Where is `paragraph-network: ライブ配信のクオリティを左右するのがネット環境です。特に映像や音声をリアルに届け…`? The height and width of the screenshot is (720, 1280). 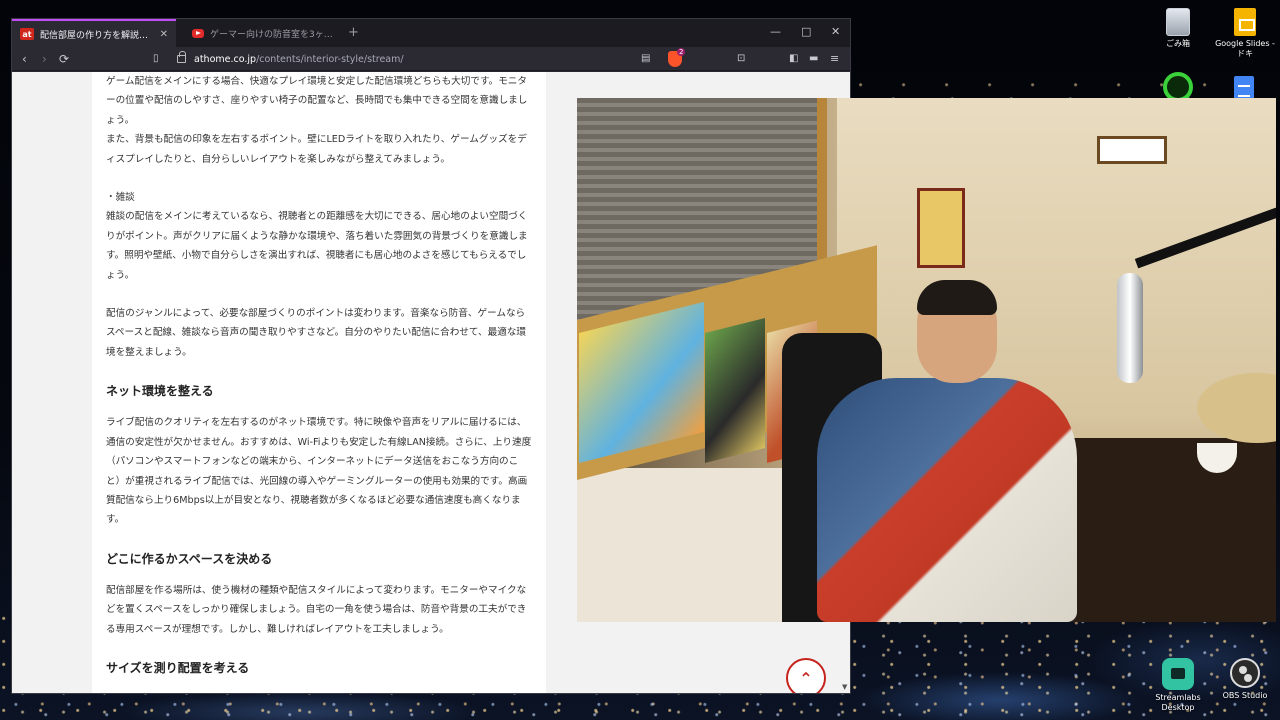
paragraph-network: ライブ配信のクオリティを左右するのがネット環境です。特に映像や音声をリアルに届け… is located at coordinates (319, 471).